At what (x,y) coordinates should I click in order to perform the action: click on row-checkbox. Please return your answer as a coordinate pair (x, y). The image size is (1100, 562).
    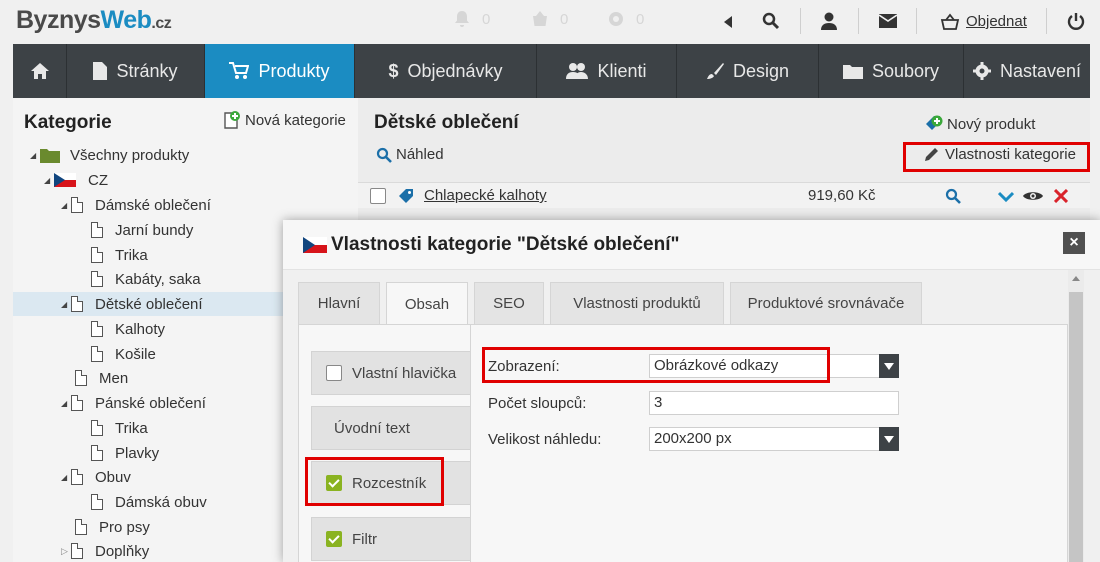
    Looking at the image, I should click on (378, 196).